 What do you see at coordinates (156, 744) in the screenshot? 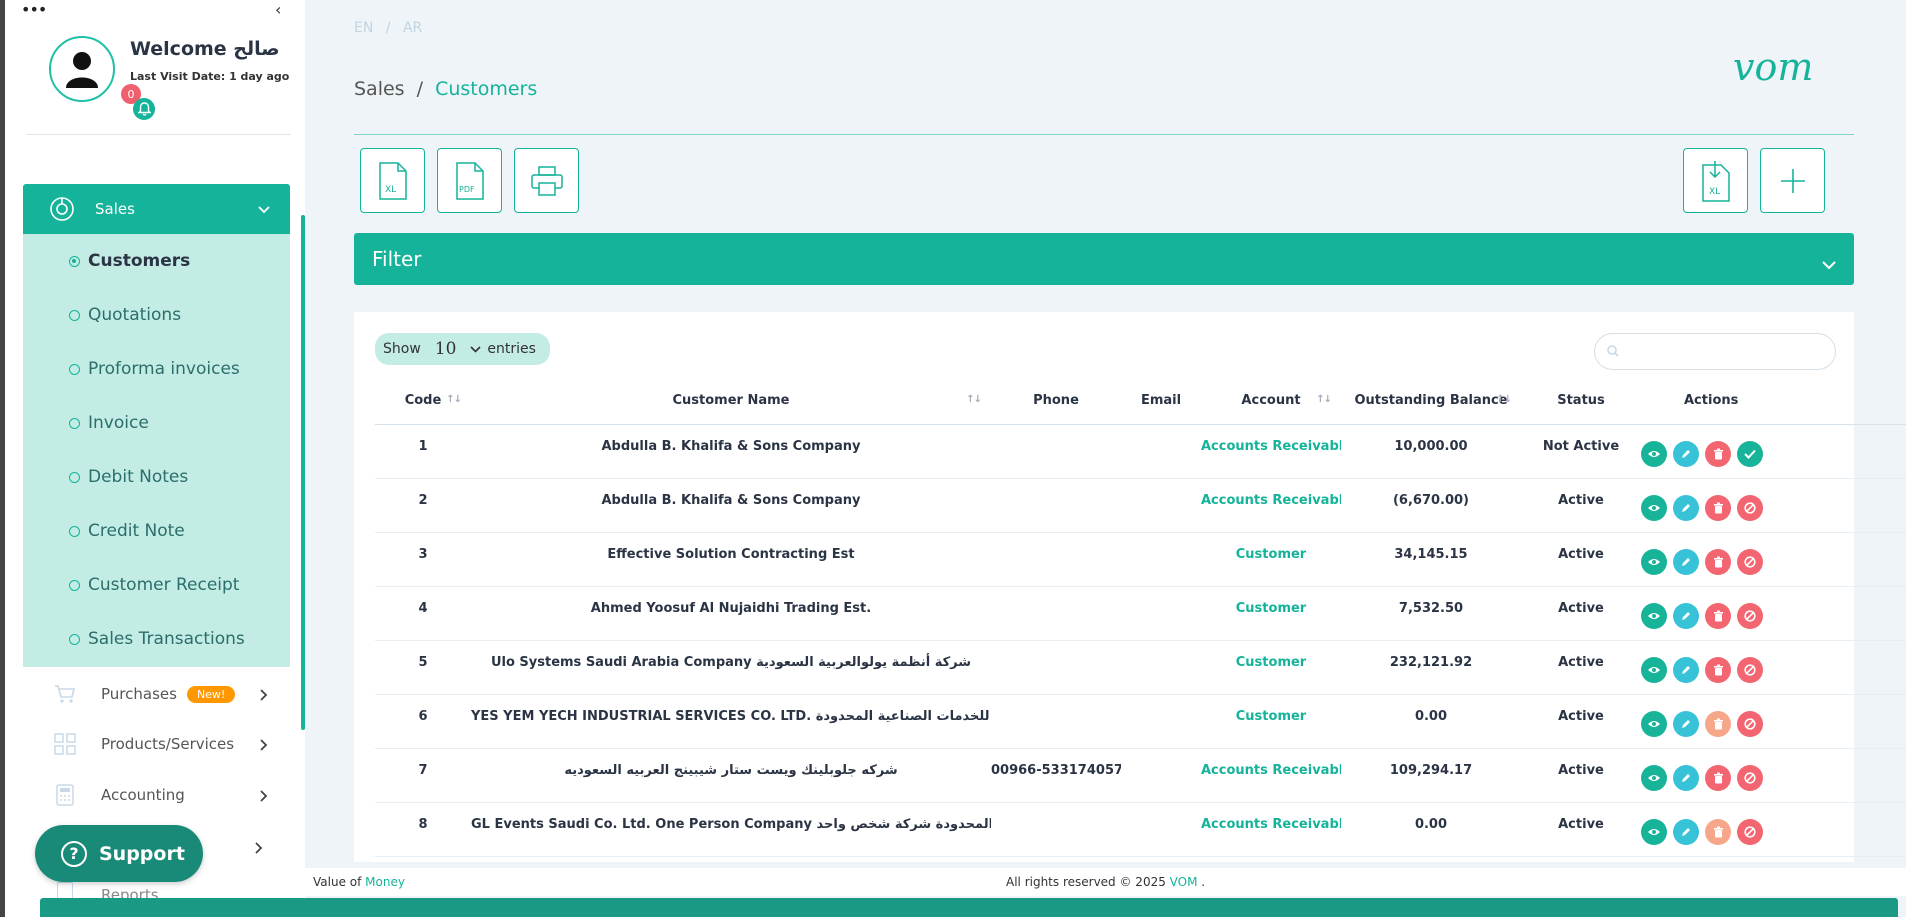
I see `sidebar-item-products-services: Products/Services` at bounding box center [156, 744].